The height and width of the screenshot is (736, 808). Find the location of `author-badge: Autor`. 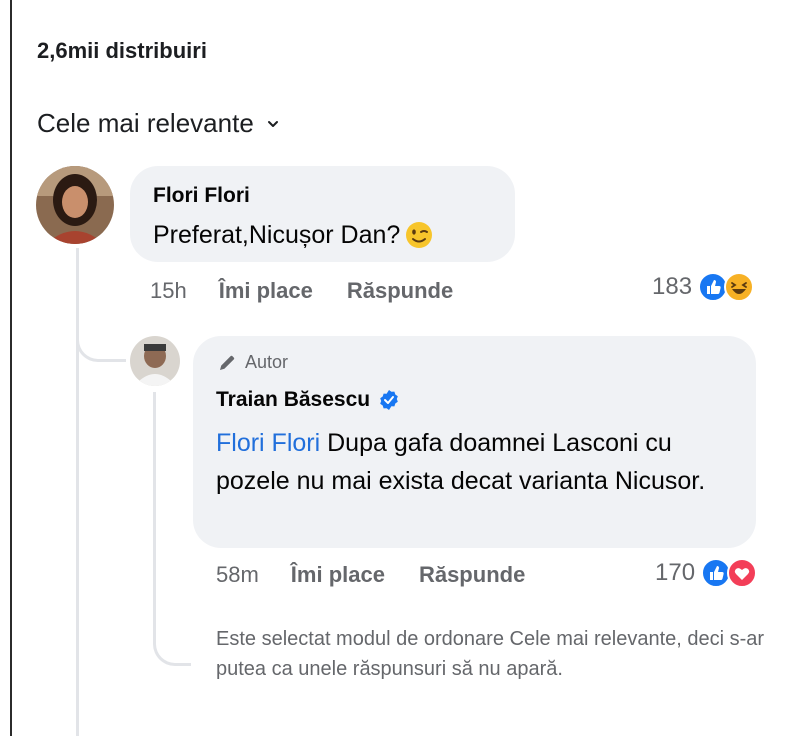

author-badge: Autor is located at coordinates (252, 362).